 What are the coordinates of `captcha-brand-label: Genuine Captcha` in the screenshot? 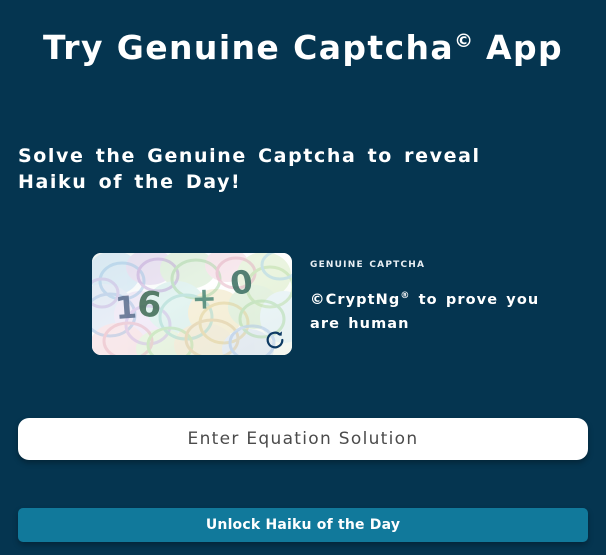 It's located at (368, 262).